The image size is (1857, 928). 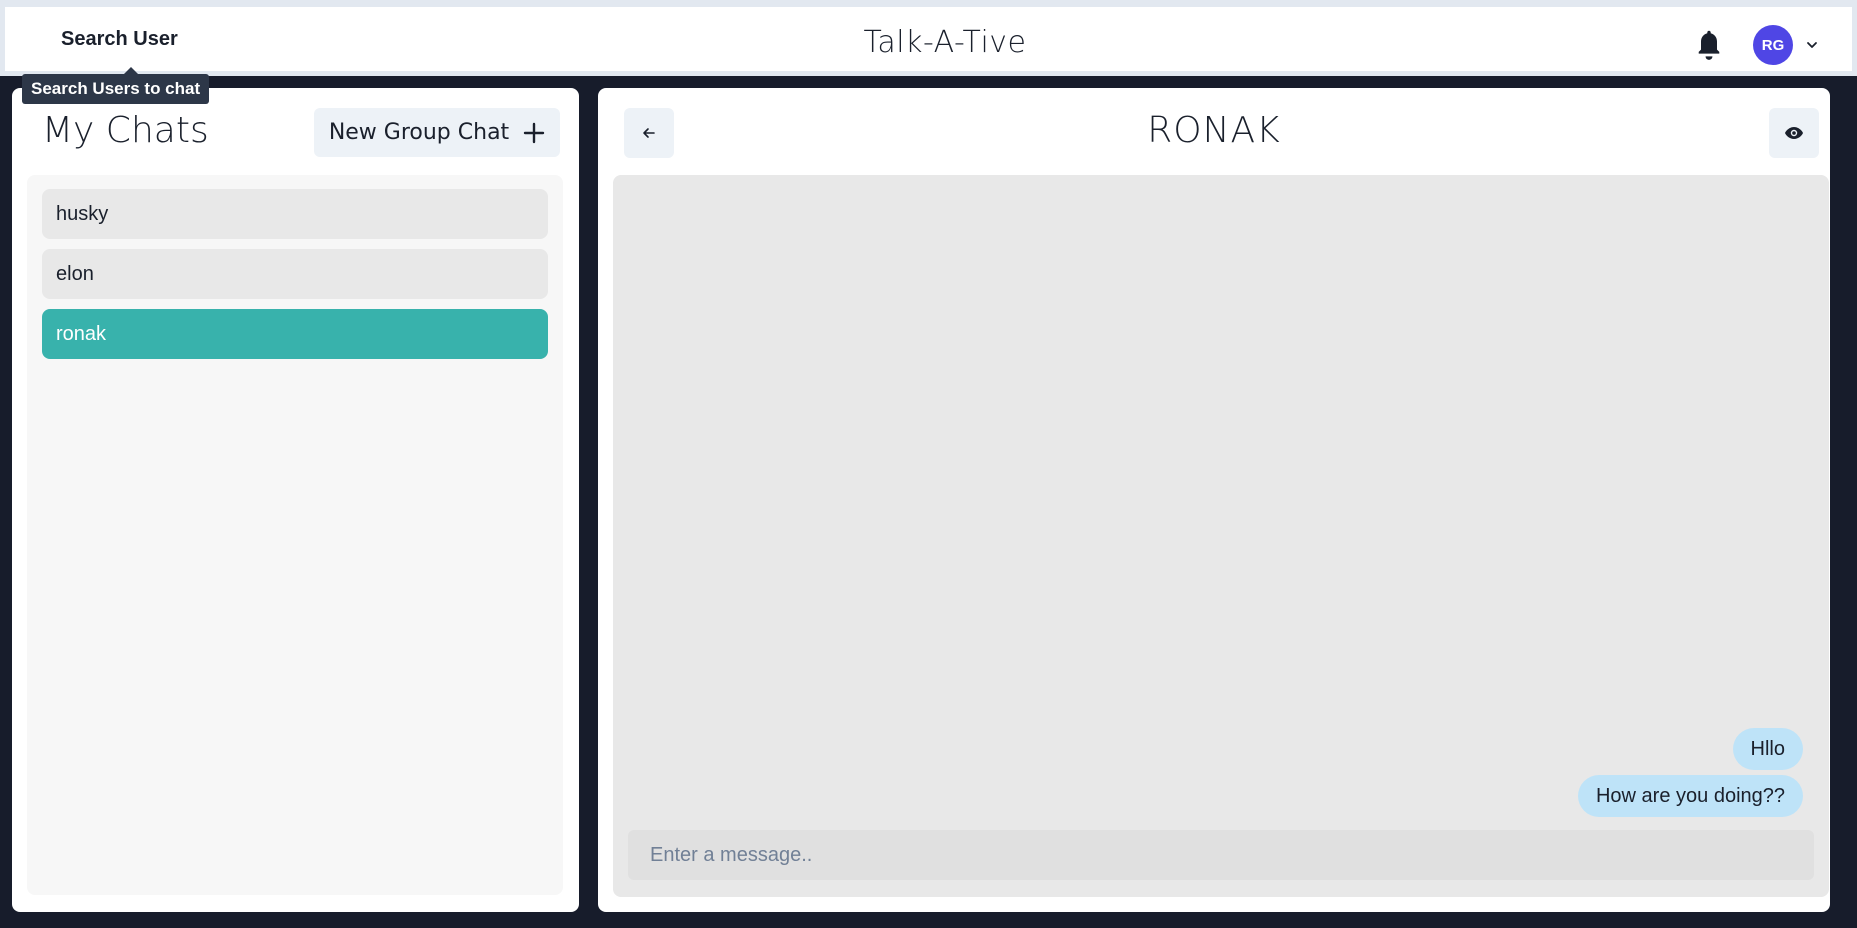 I want to click on new-group-chat-button: New Group Chat, so click(x=437, y=132).